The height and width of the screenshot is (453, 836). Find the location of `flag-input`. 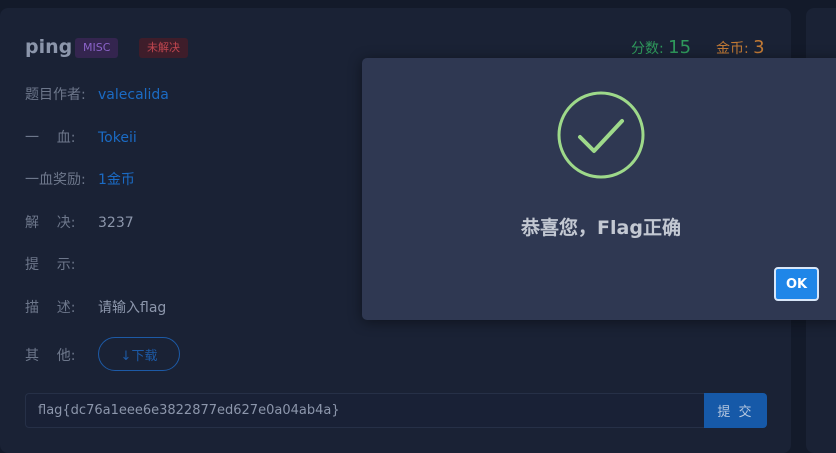

flag-input is located at coordinates (365, 410).